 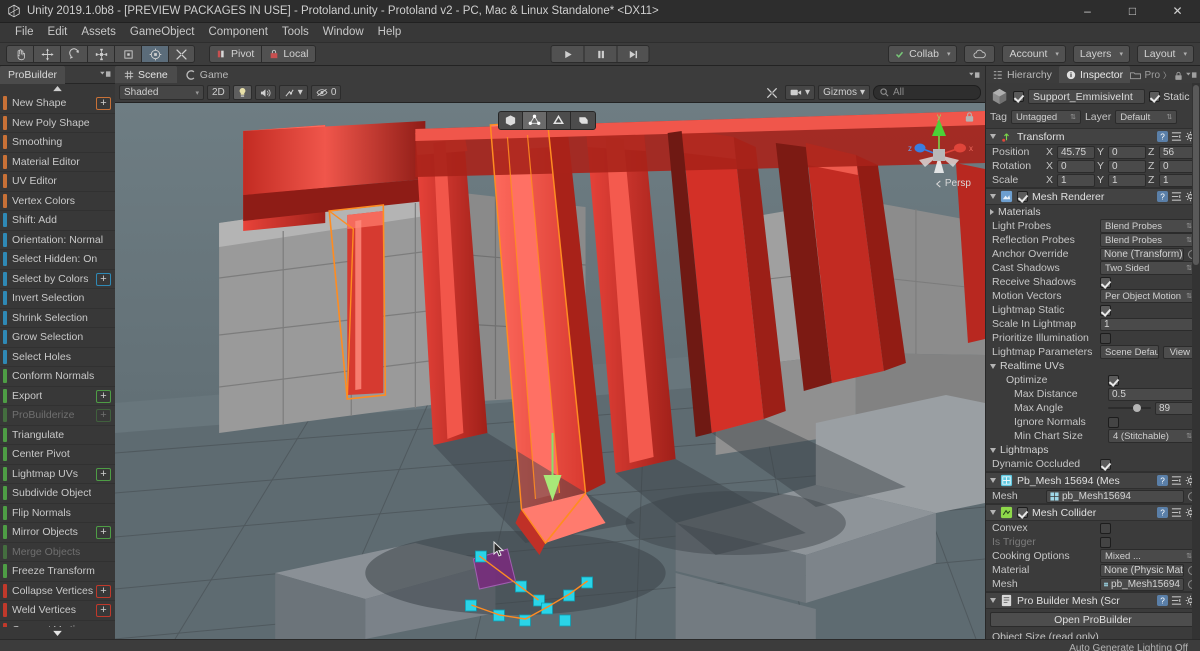 What do you see at coordinates (1155, 96) in the screenshot?
I see `static-checkbox` at bounding box center [1155, 96].